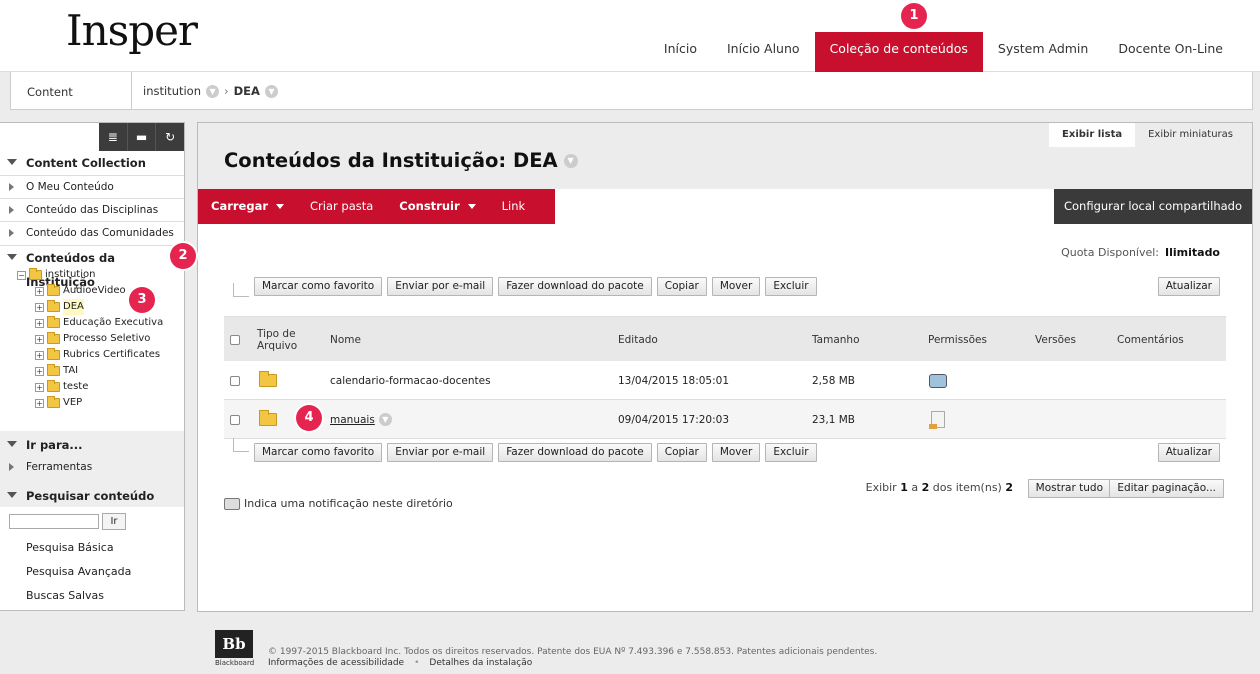  What do you see at coordinates (833, 419) in the screenshot?
I see `row-size: 23,1 MB` at bounding box center [833, 419].